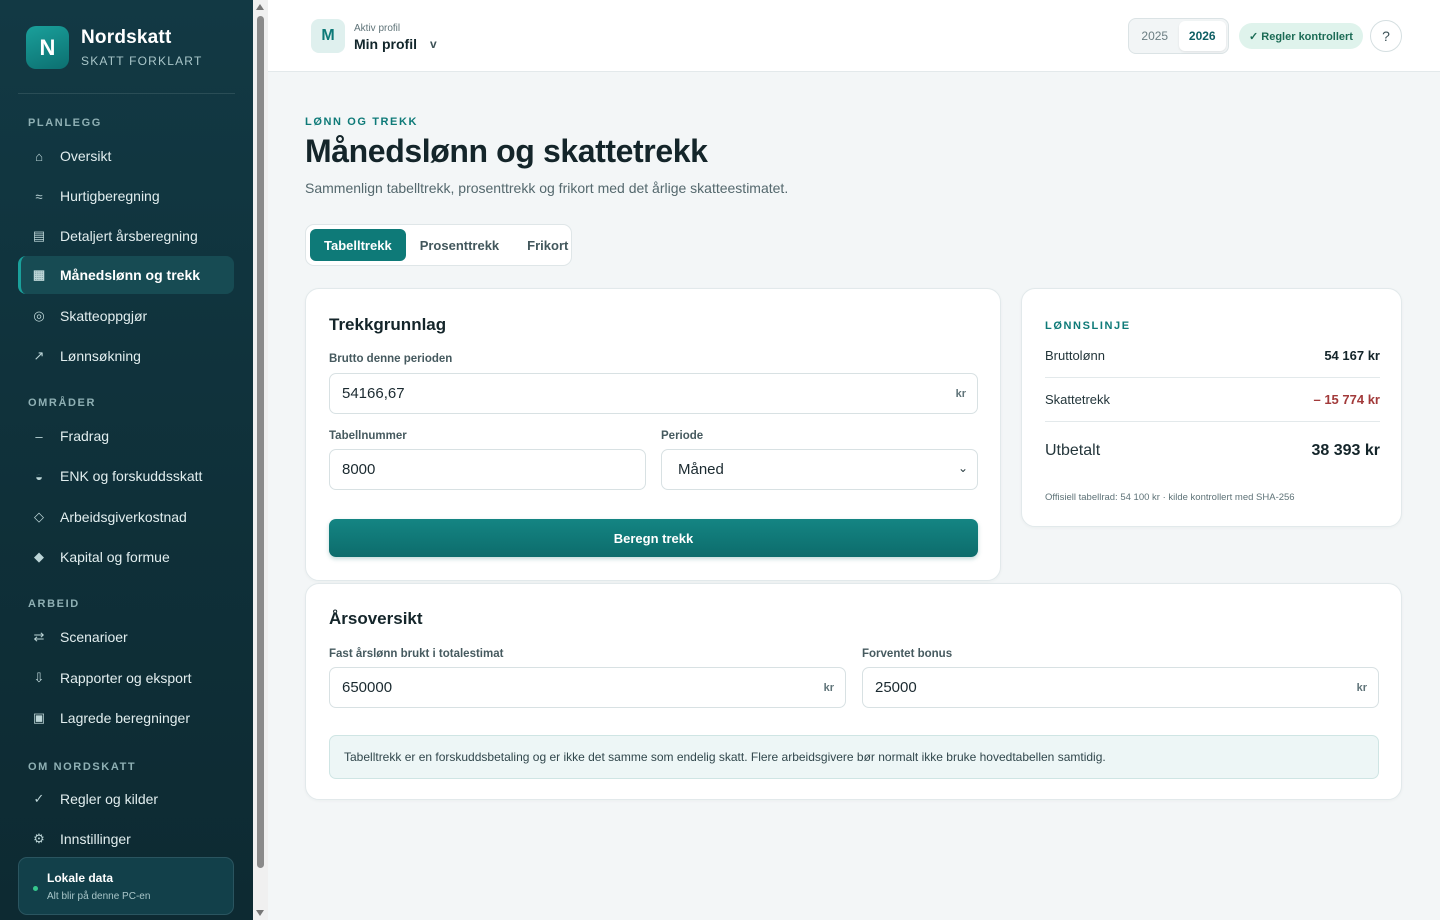 The height and width of the screenshot is (920, 1440). What do you see at coordinates (416, 654) in the screenshot?
I see `annual-salary-label: Fast årslønn brukt i totalestimat` at bounding box center [416, 654].